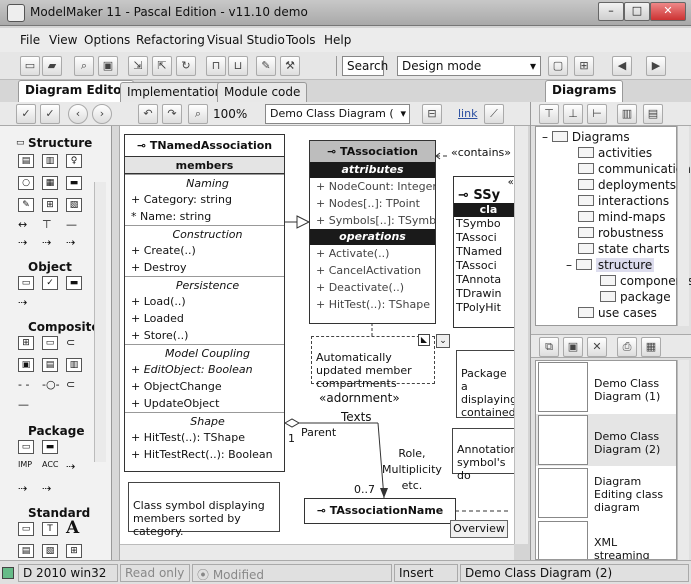 This screenshot has height=584, width=691. Describe the element at coordinates (186, 66) in the screenshot. I see `refresh-icon: ↻` at that location.